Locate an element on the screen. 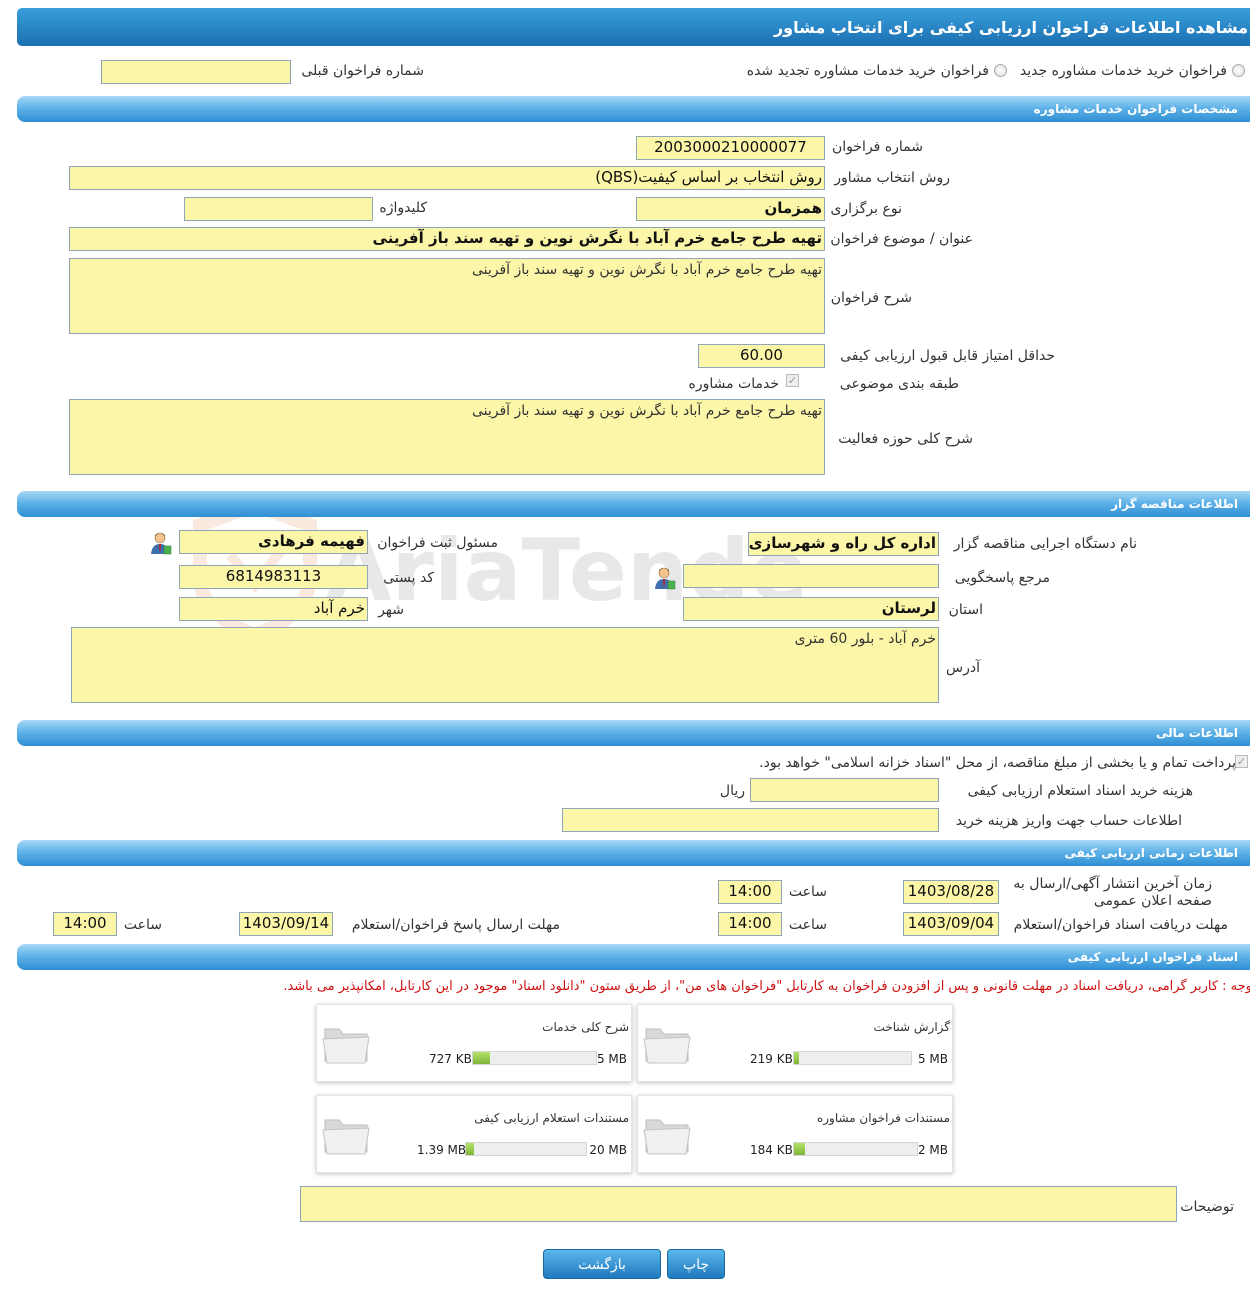 Image resolution: width=1250 pixels, height=1291 pixels. prev-call-label: شماره فراخوان قبلی is located at coordinates (362, 71).